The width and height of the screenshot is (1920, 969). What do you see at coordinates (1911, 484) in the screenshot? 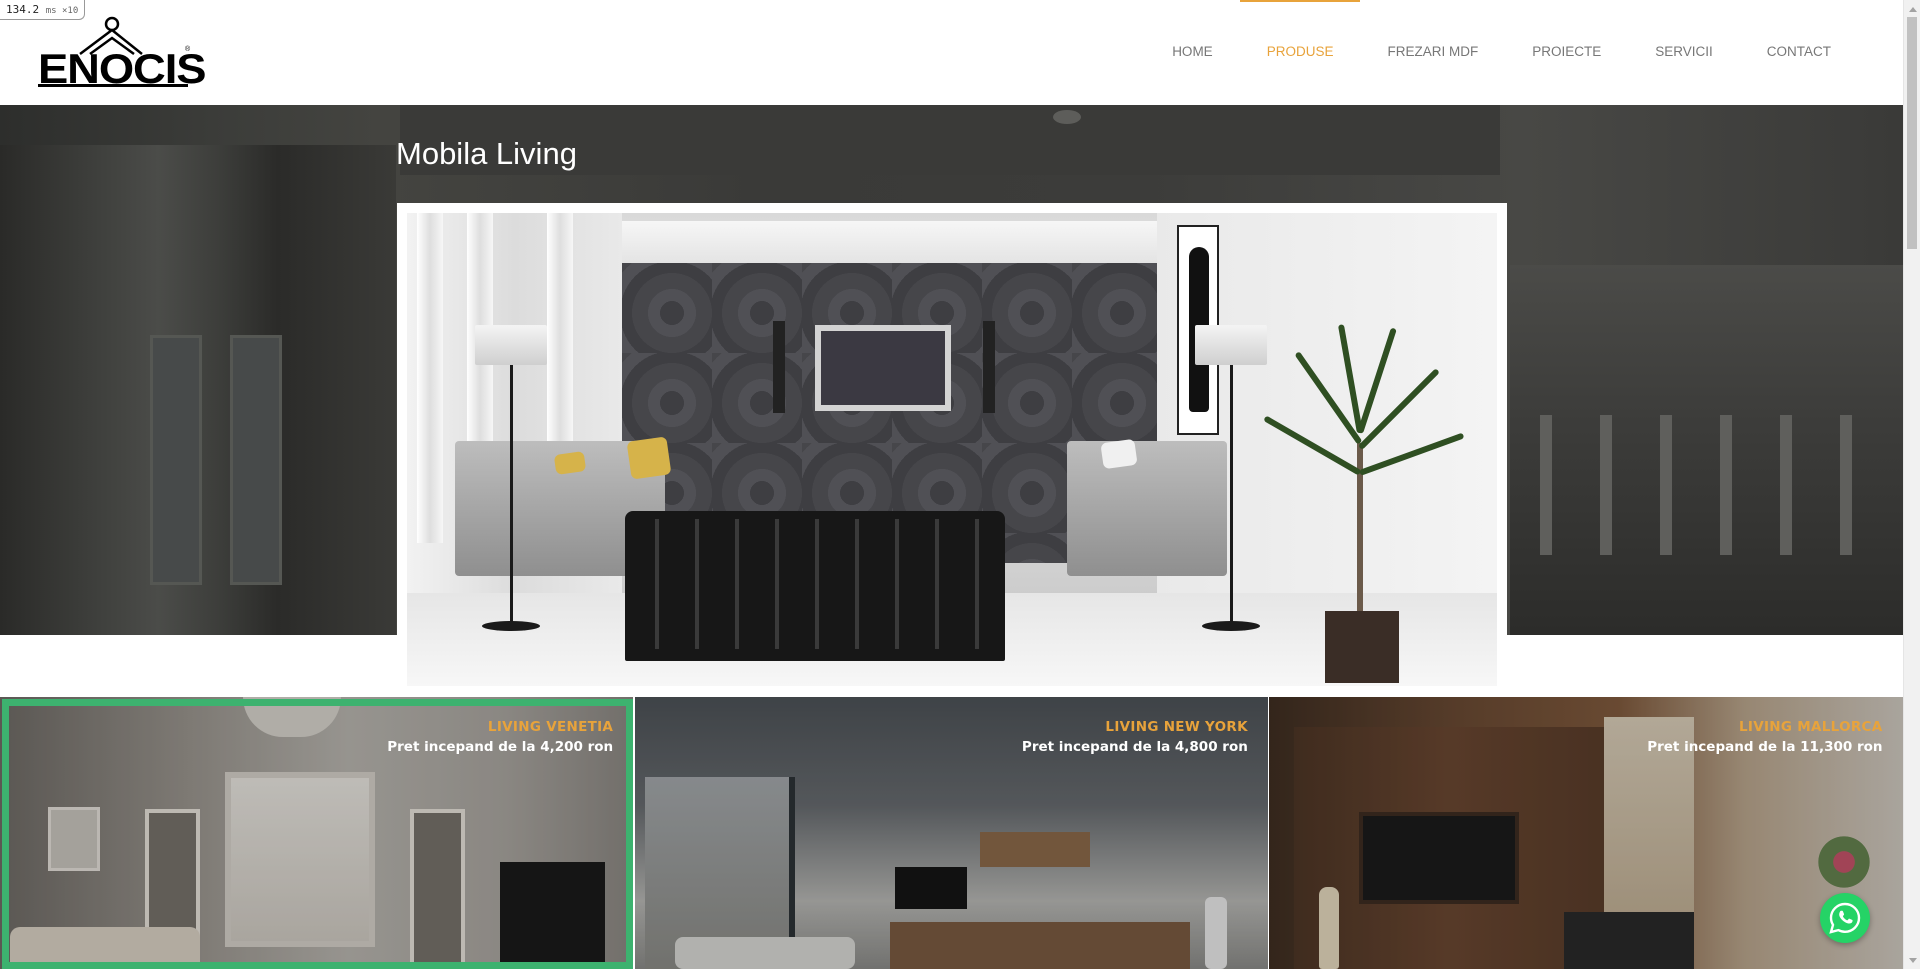
I see `page-scrollbar` at bounding box center [1911, 484].